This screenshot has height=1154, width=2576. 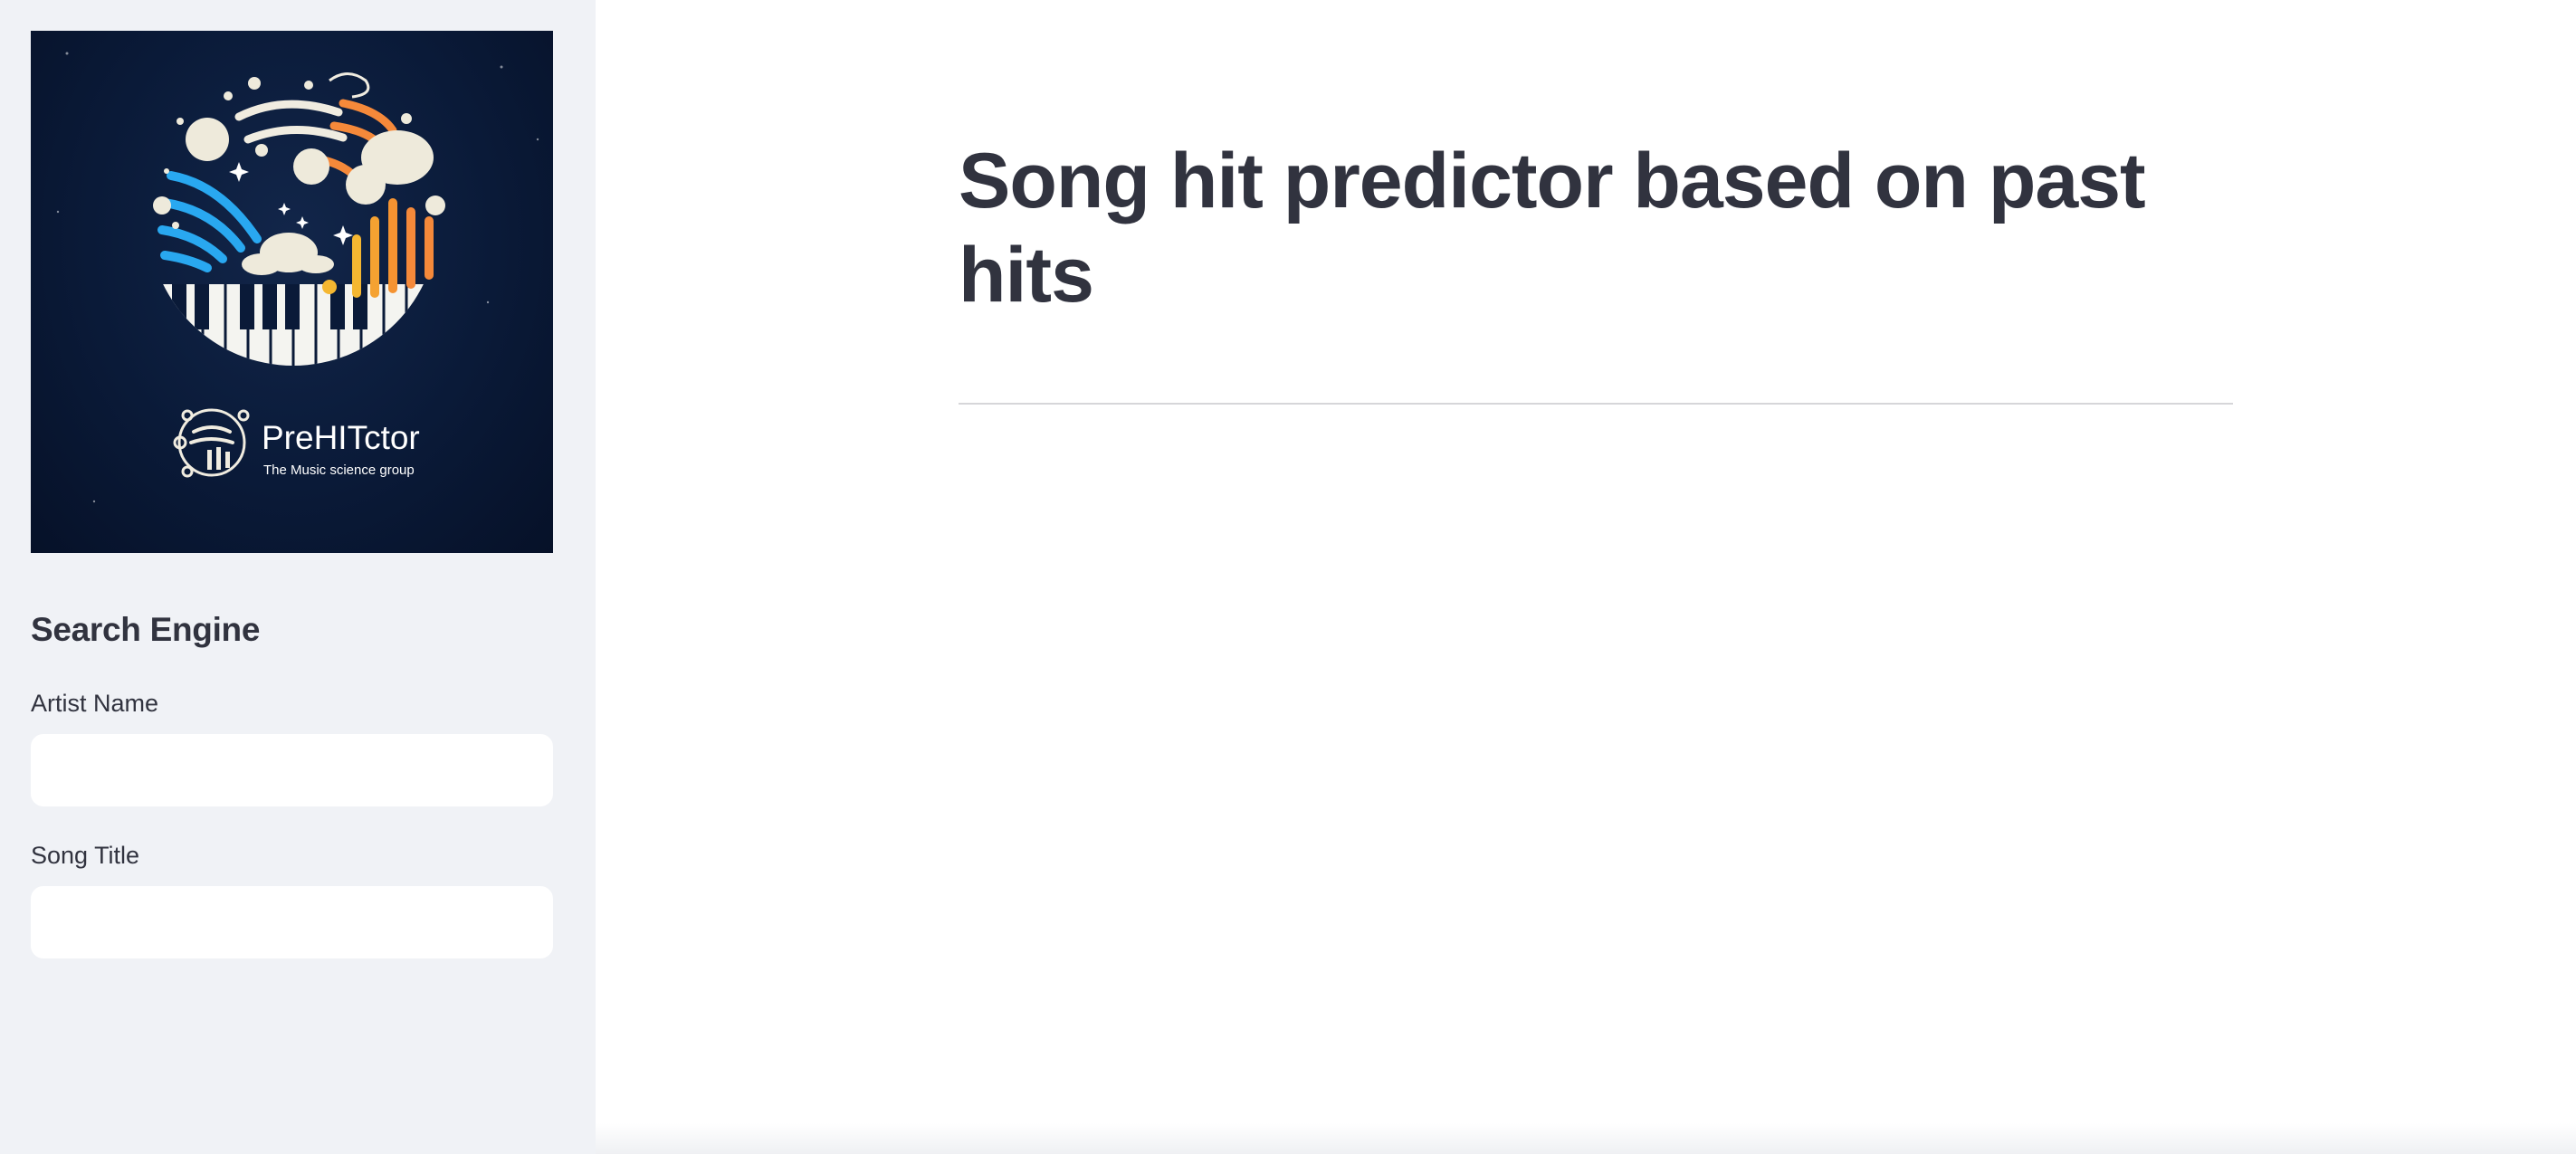 I want to click on logo-image: PreHITctor The Music science group, so click(x=292, y=292).